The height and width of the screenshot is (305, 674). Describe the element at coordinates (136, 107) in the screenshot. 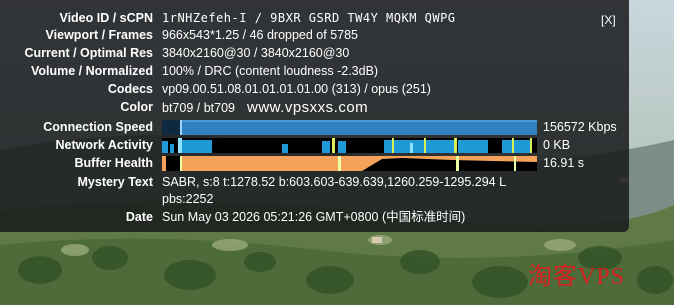

I see `stat-label: Color` at that location.